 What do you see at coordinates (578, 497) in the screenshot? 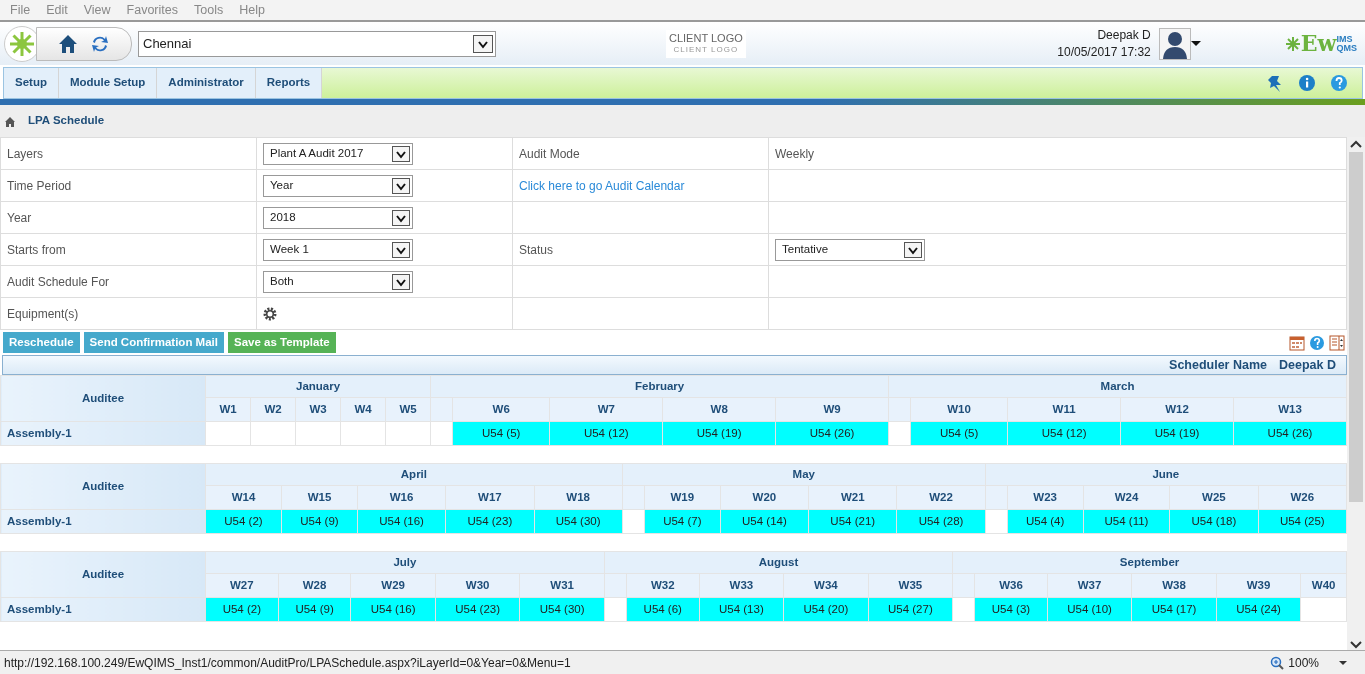
I see `week-header: W18` at bounding box center [578, 497].